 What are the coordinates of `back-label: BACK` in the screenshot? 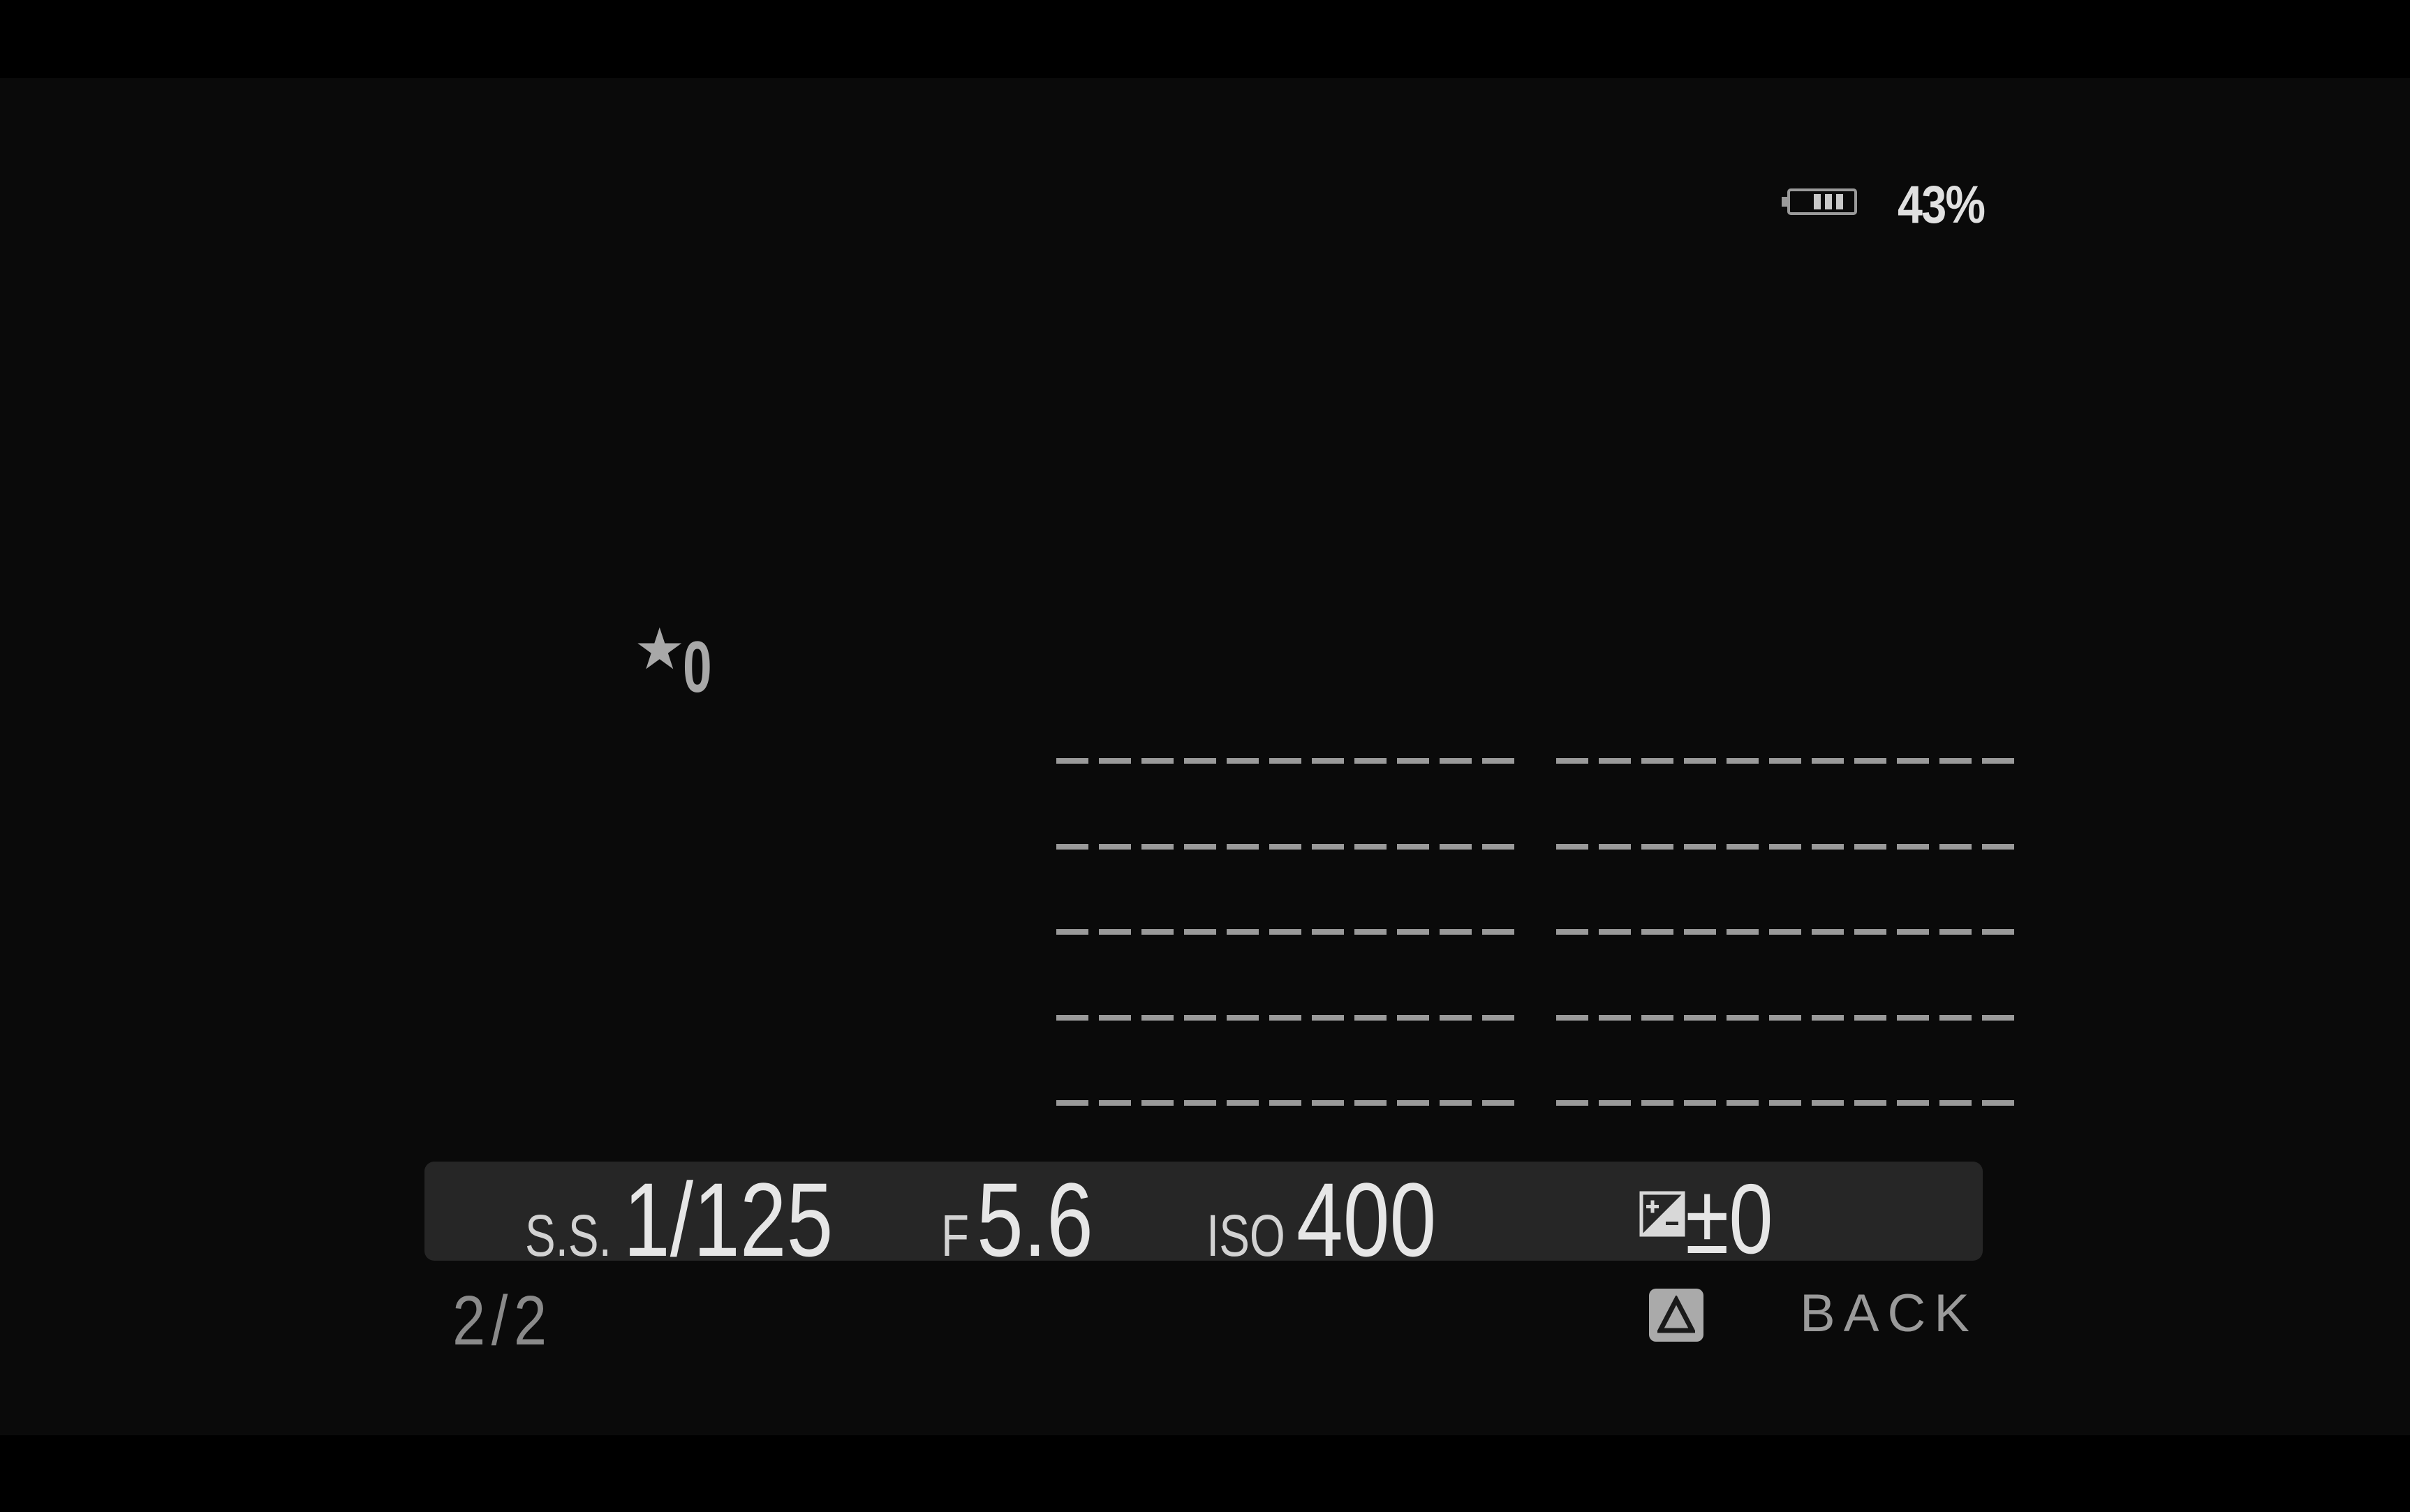 It's located at (1889, 1313).